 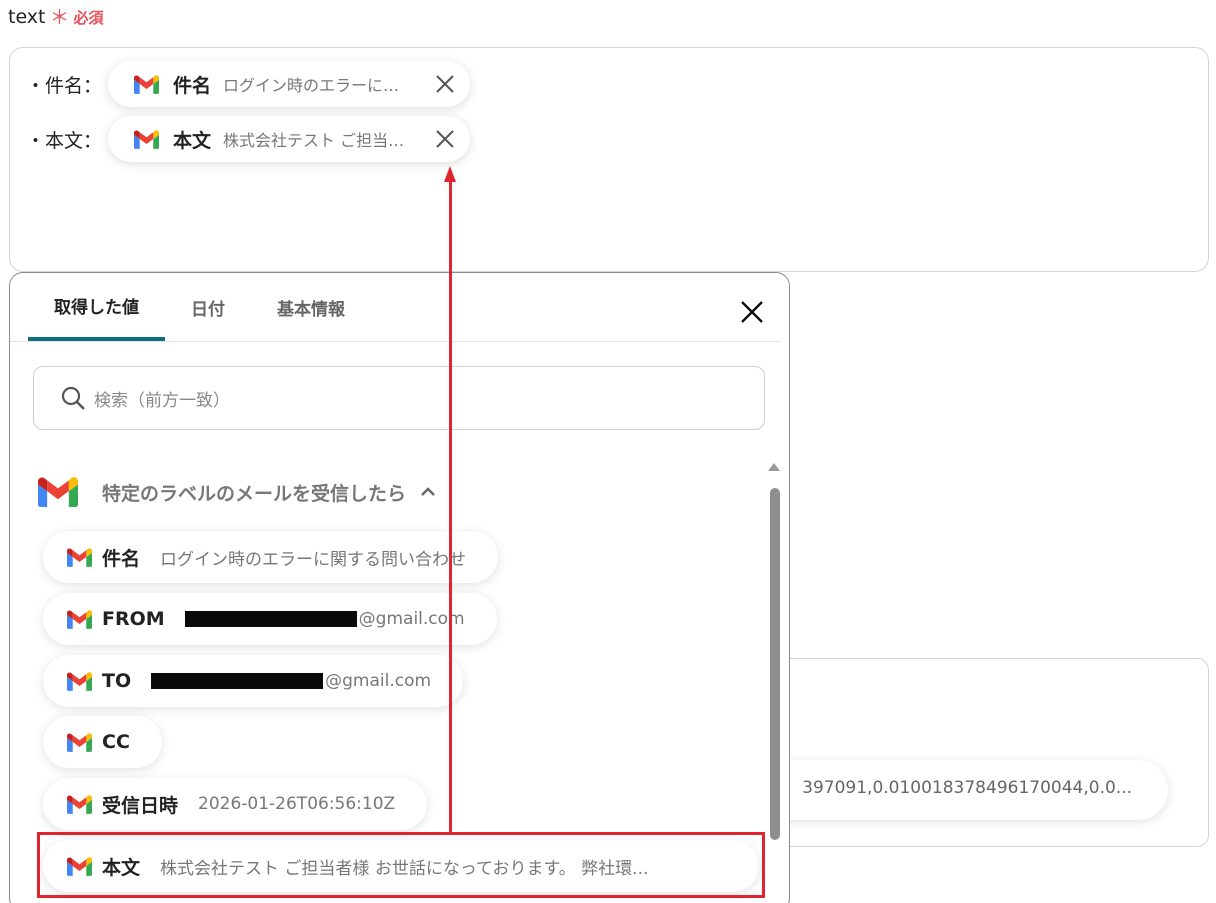 What do you see at coordinates (96, 307) in the screenshot?
I see `tab-retrieved-values: 取得した値` at bounding box center [96, 307].